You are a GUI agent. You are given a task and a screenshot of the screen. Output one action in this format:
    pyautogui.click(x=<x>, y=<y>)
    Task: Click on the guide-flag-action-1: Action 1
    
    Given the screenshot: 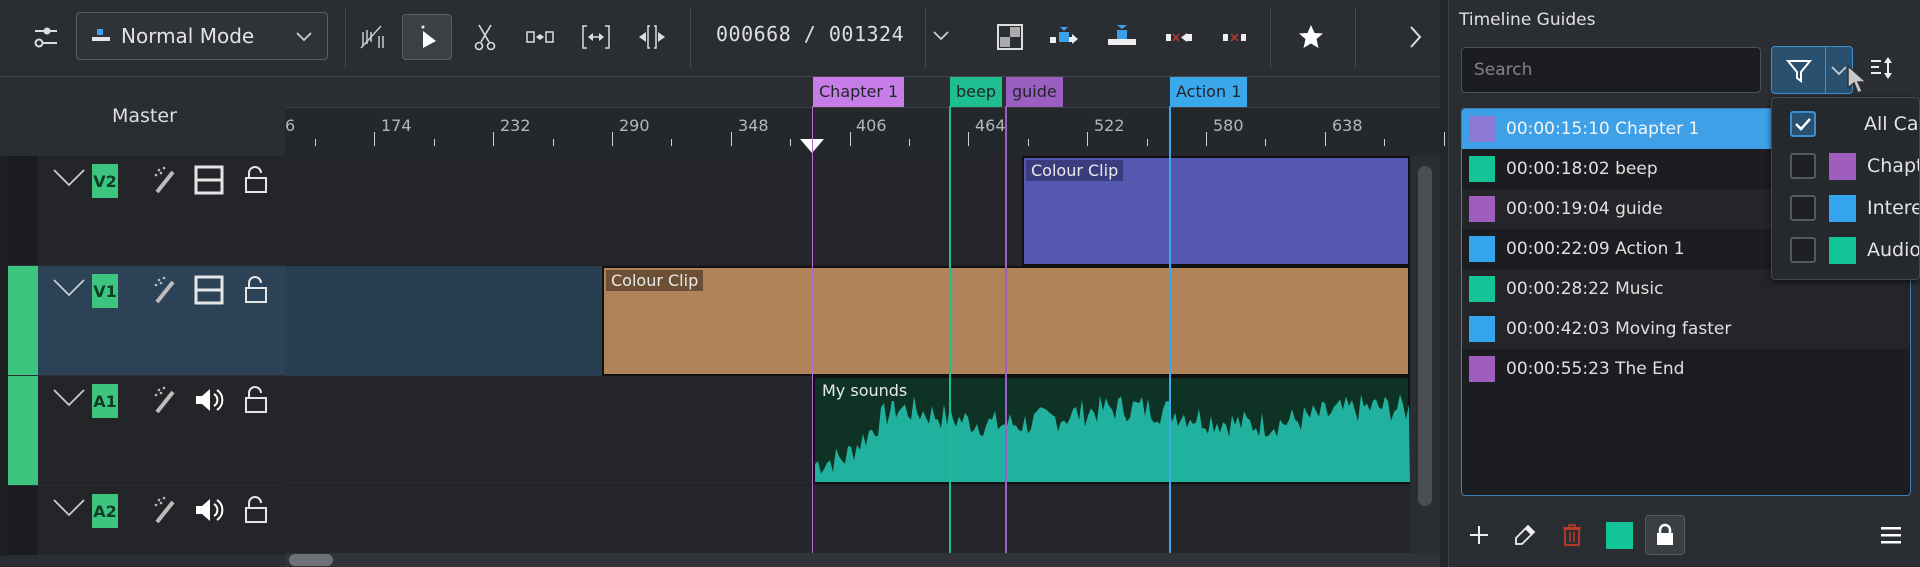 What is the action you would take?
    pyautogui.click(x=1209, y=92)
    